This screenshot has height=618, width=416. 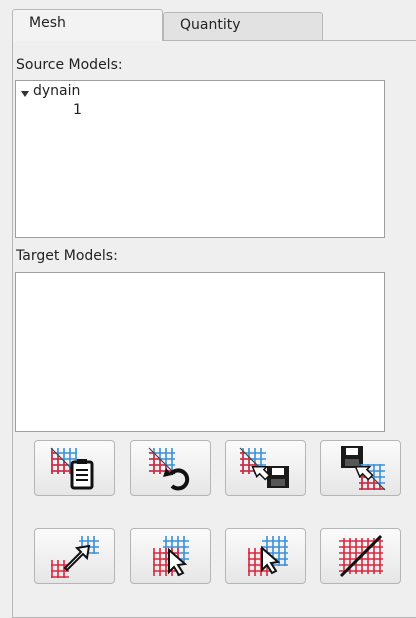 I want to click on select-overlay-button, so click(x=170, y=556).